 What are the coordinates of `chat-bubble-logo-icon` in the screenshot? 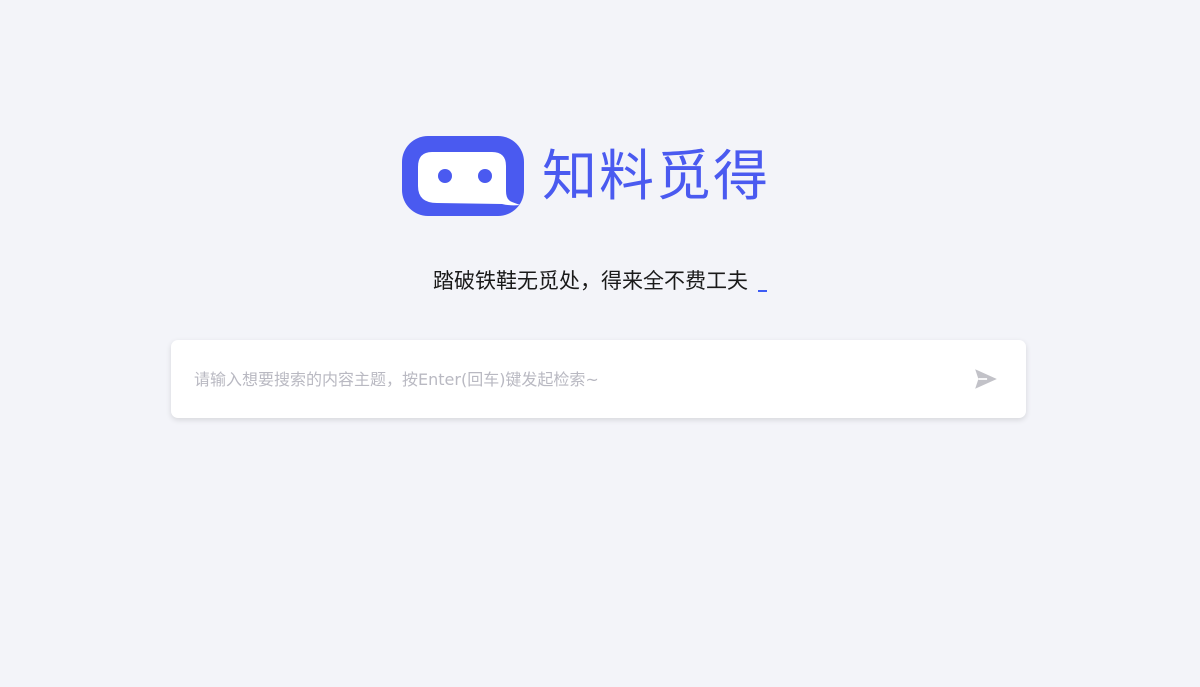 It's located at (463, 176).